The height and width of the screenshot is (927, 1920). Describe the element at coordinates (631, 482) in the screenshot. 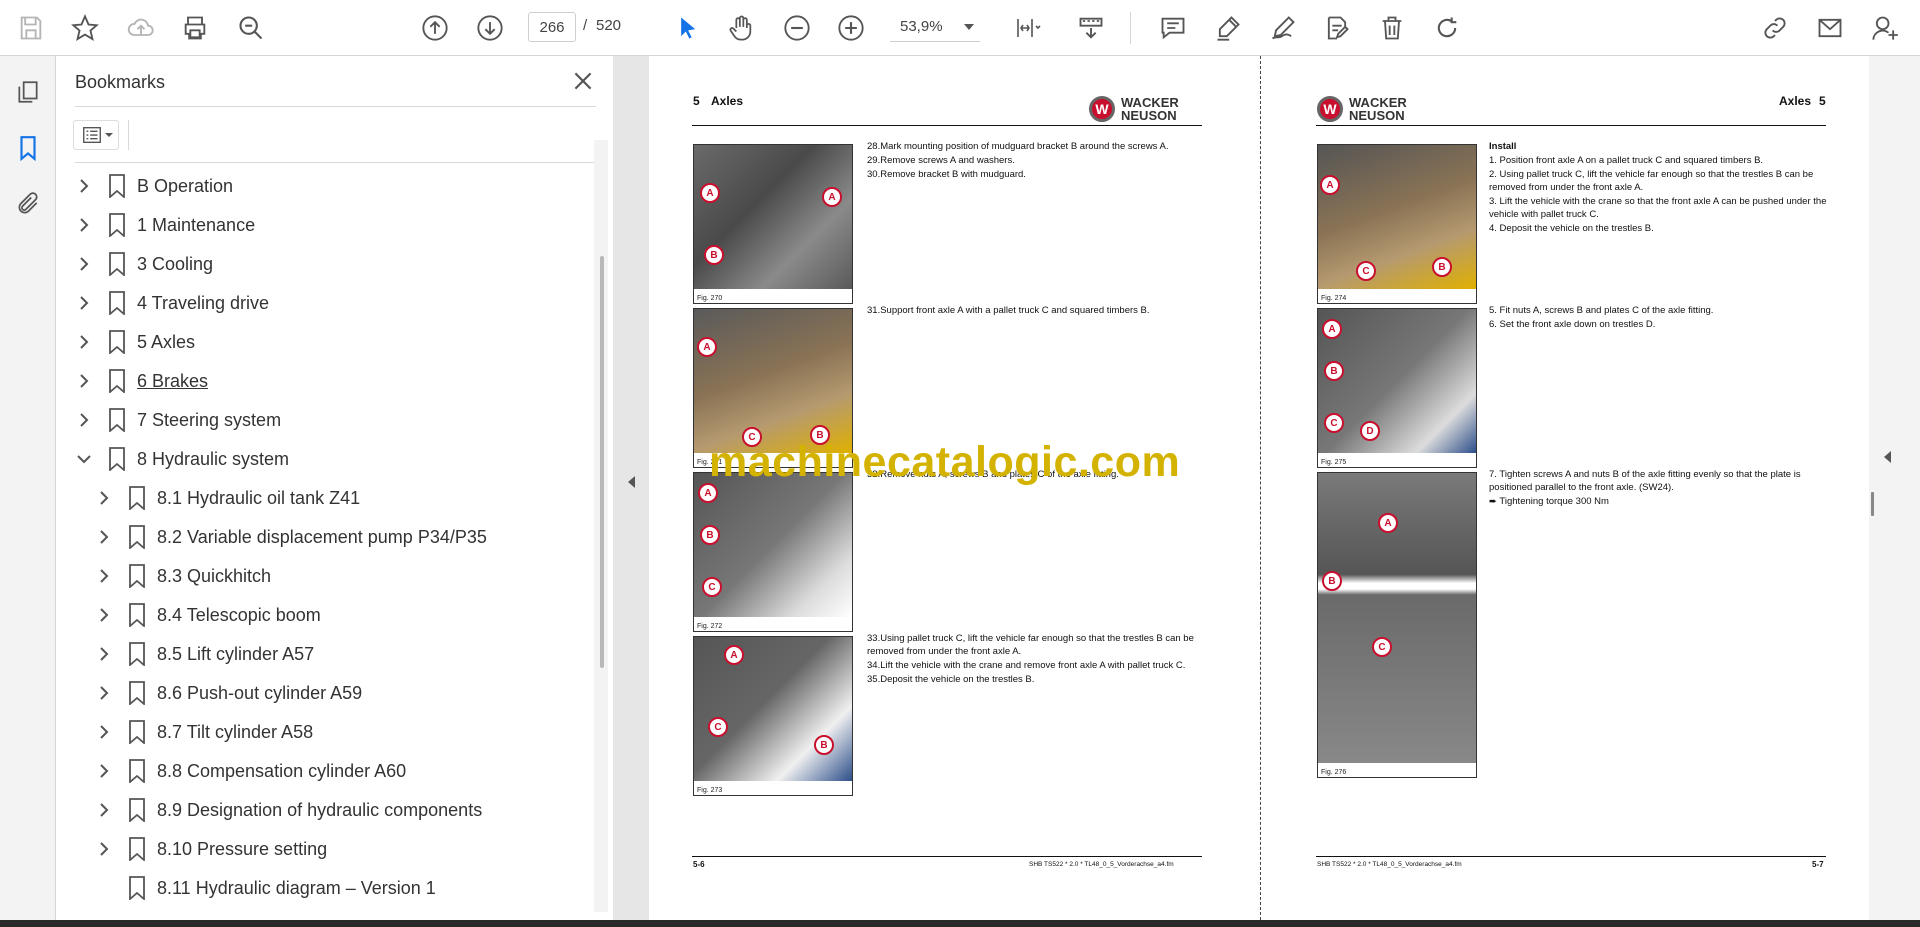

I see `collapse-panel-icon` at that location.